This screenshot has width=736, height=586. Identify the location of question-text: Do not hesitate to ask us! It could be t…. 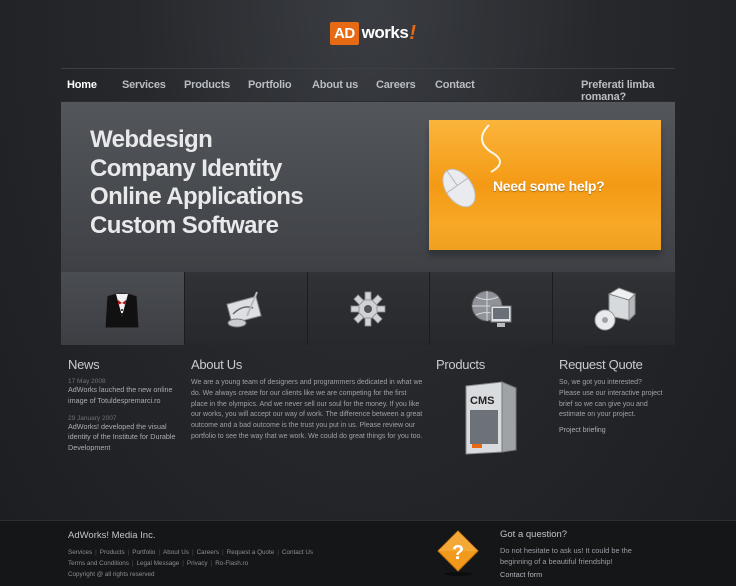
(566, 556).